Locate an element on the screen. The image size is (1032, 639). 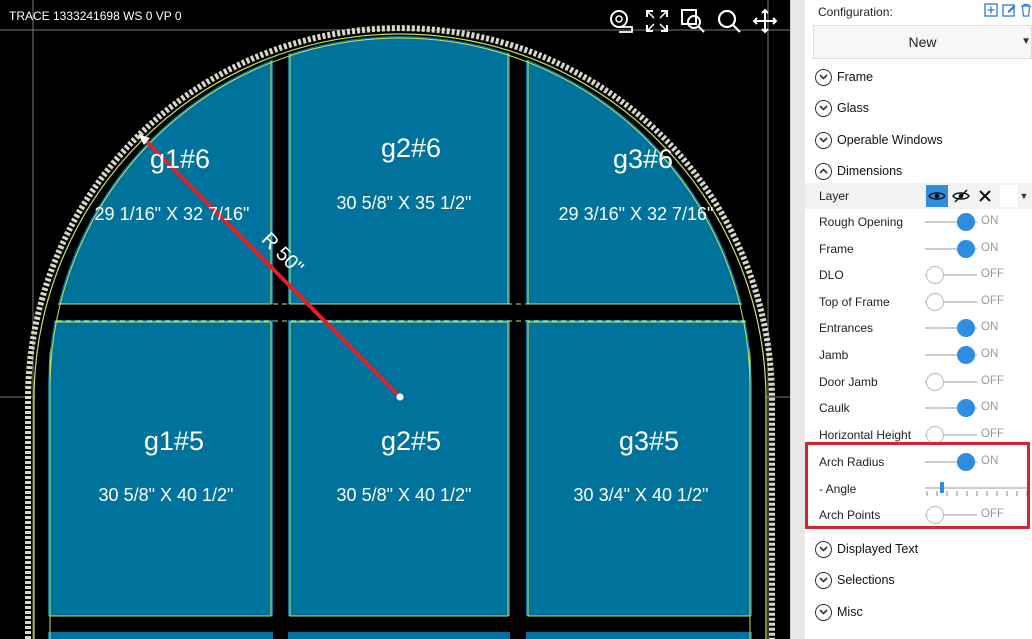
configuration-dropdown: New ▼ is located at coordinates (922, 42).